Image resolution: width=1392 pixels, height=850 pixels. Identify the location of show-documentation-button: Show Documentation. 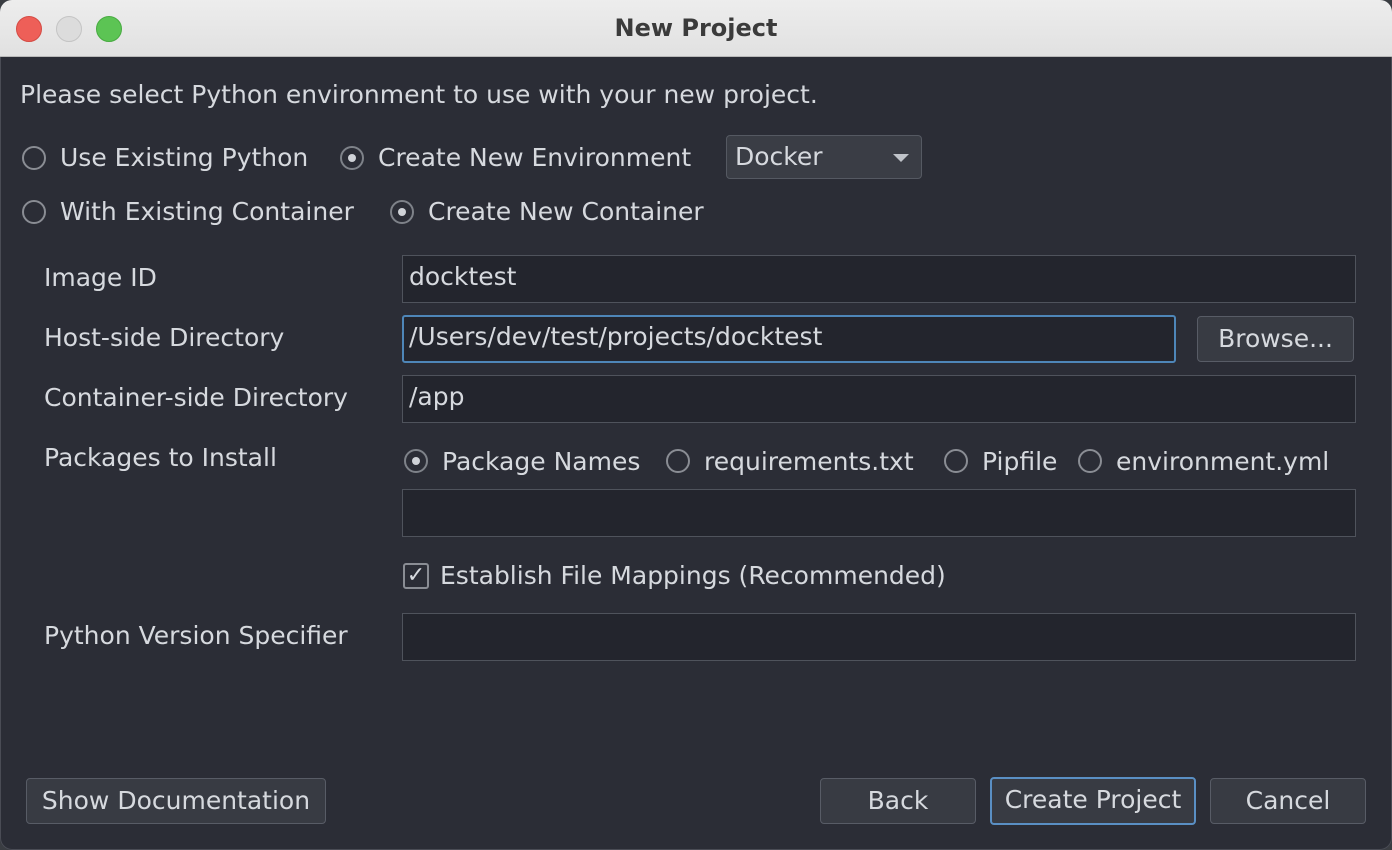
(176, 801).